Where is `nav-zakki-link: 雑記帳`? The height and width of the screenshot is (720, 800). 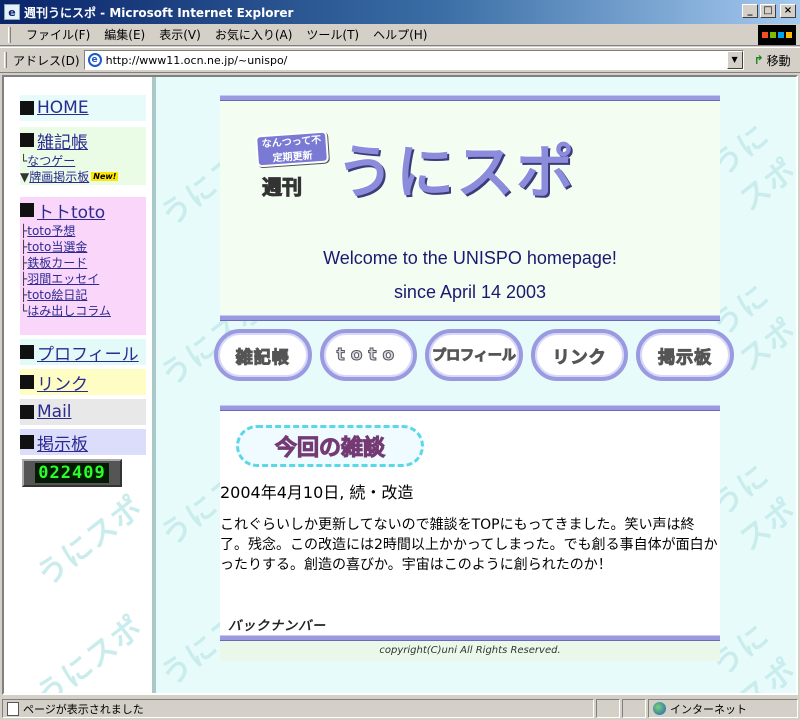
nav-zakki-link: 雑記帳 is located at coordinates (62, 140).